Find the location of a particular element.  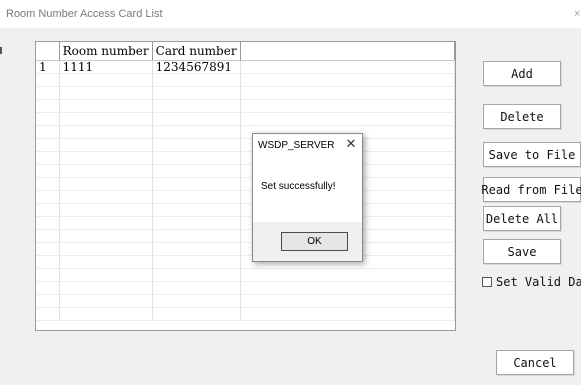

title-bar: Room Number Access Card List × is located at coordinates (290, 14).